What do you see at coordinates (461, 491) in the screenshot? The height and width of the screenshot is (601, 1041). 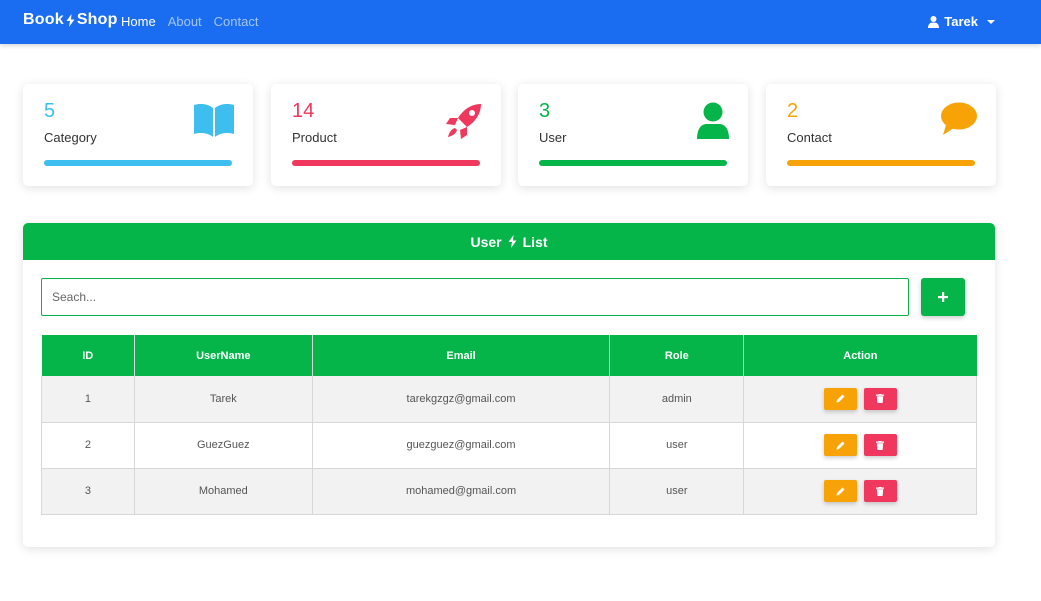 I see `cell-email: mohamed@gmail.com` at bounding box center [461, 491].